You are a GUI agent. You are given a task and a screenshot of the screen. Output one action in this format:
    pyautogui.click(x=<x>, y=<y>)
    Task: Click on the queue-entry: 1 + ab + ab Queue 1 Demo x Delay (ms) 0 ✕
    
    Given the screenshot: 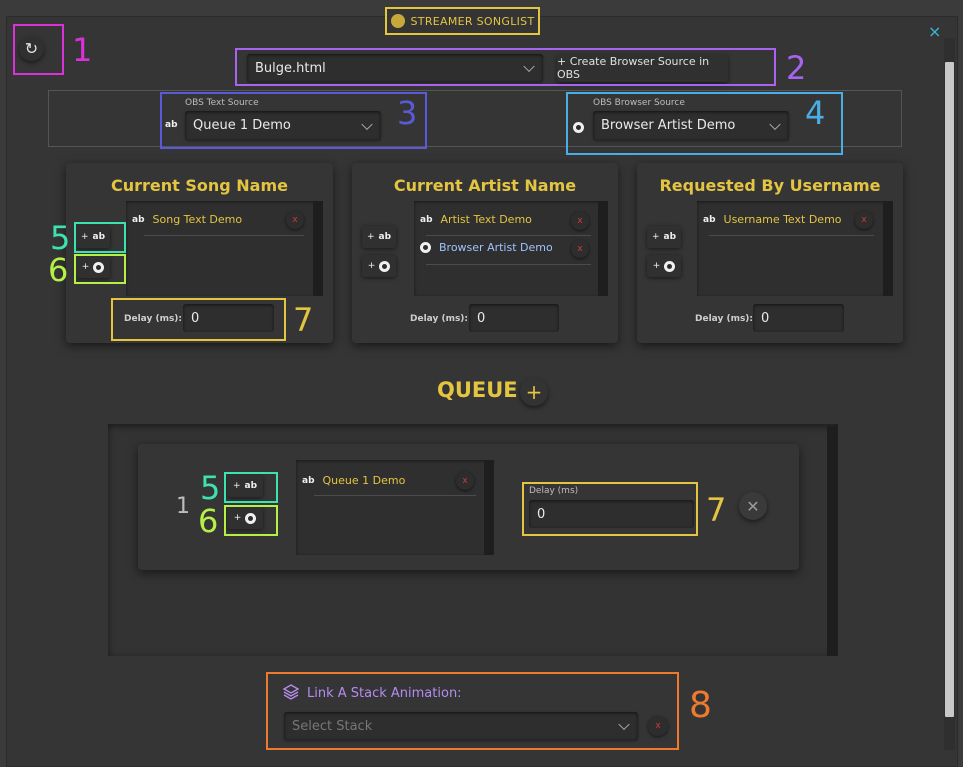 What is the action you would take?
    pyautogui.click(x=468, y=507)
    